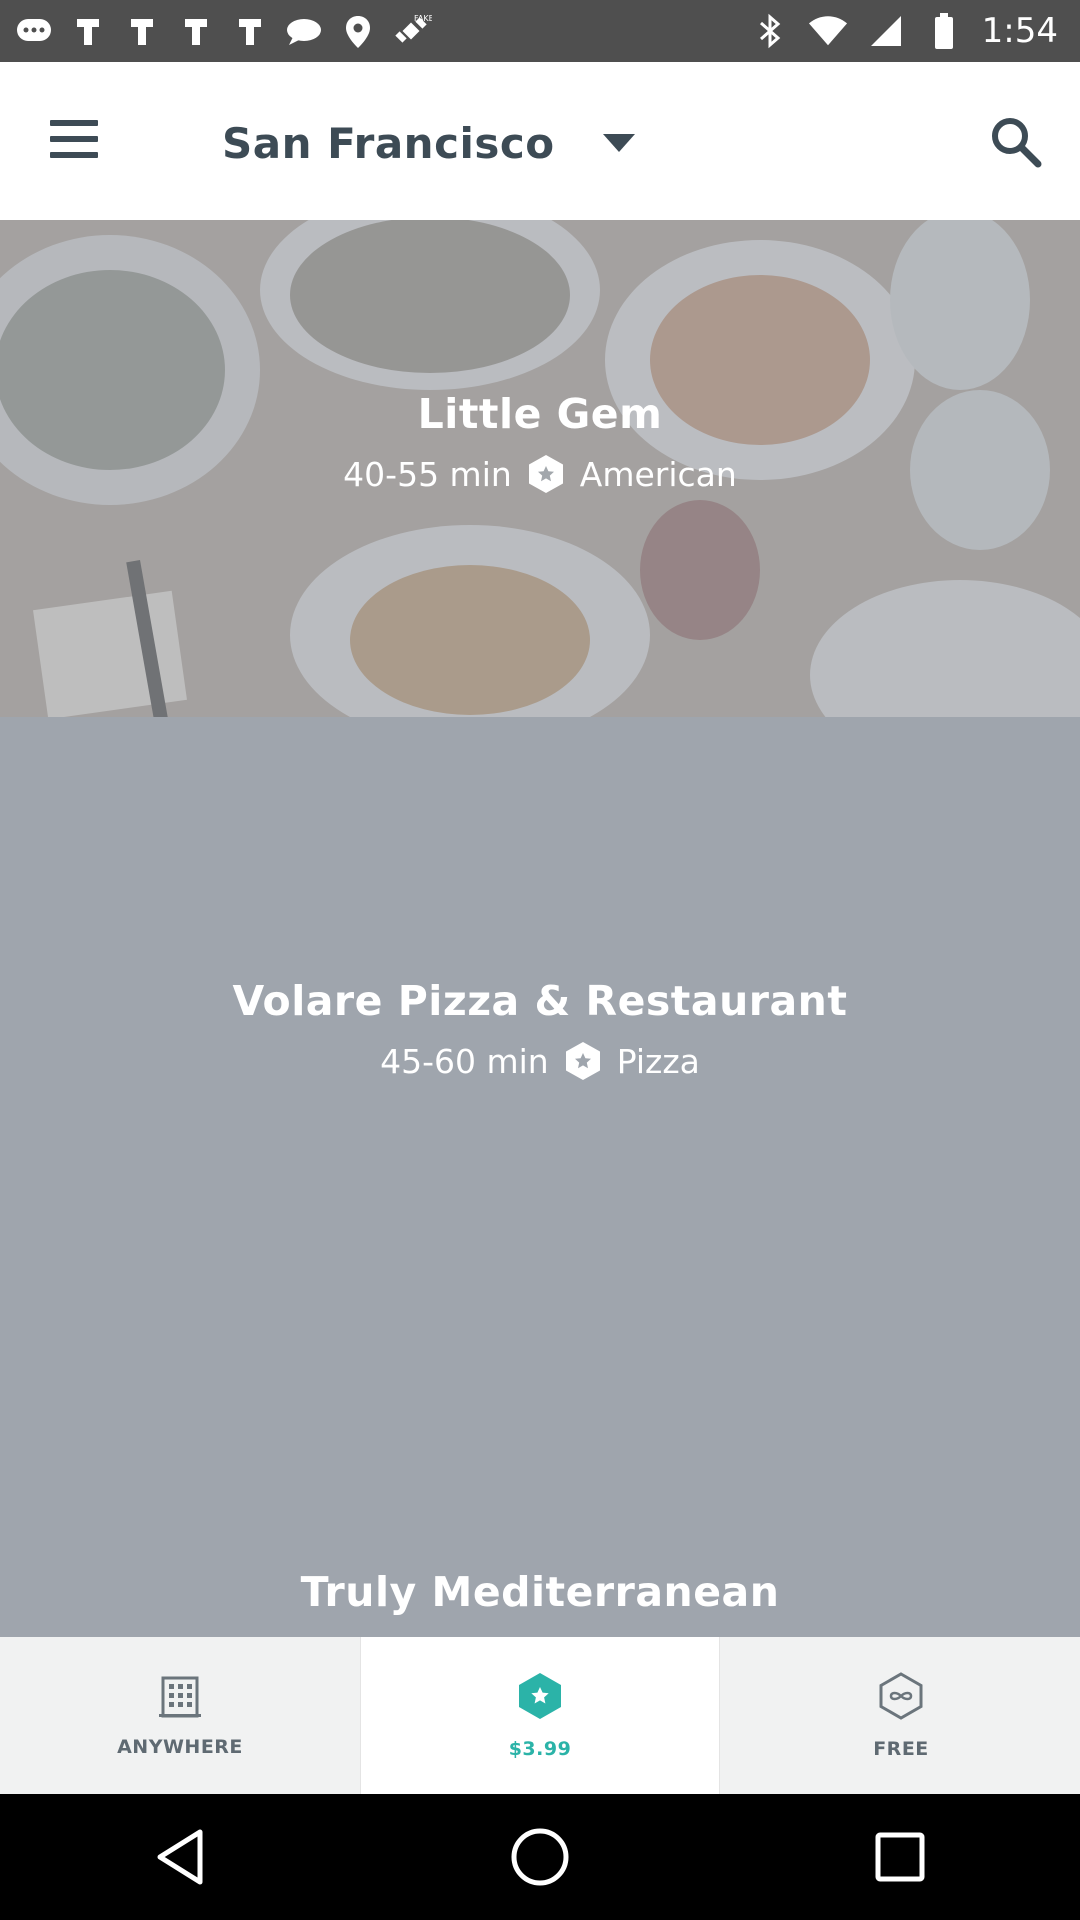 Image resolution: width=1080 pixels, height=1920 pixels. I want to click on delivery-time: 45-60 min, so click(464, 1061).